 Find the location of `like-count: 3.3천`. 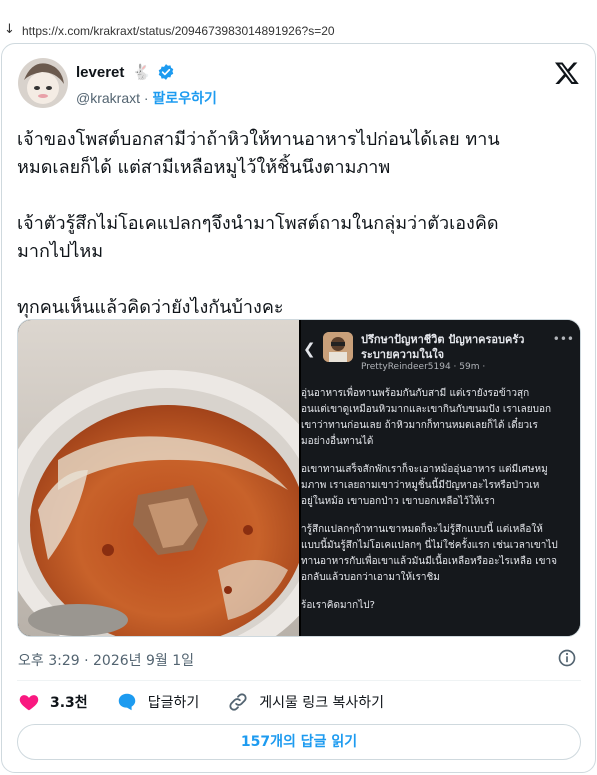

like-count: 3.3천 is located at coordinates (69, 703).